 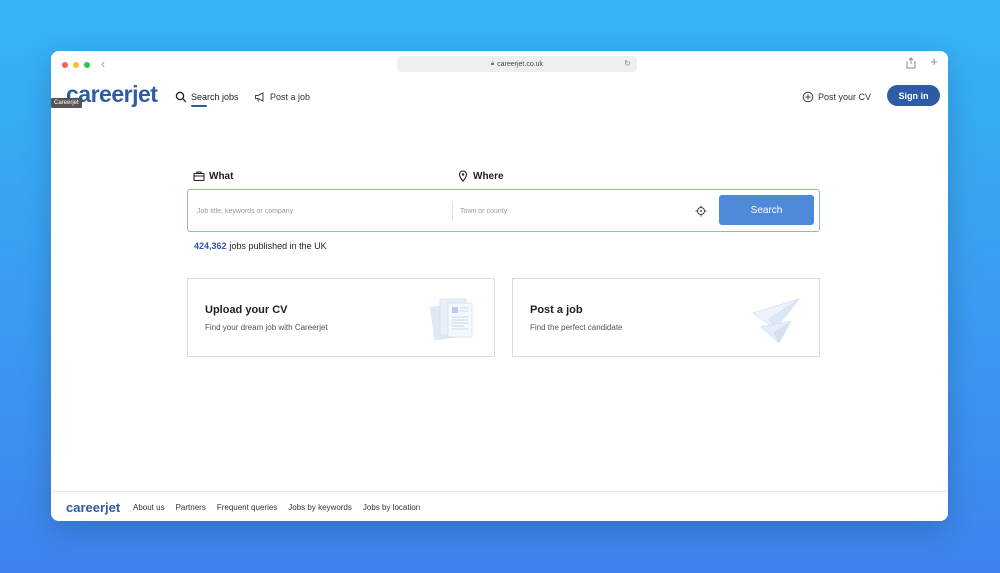 What do you see at coordinates (93, 507) in the screenshot?
I see `footer-logo: careerjet` at bounding box center [93, 507].